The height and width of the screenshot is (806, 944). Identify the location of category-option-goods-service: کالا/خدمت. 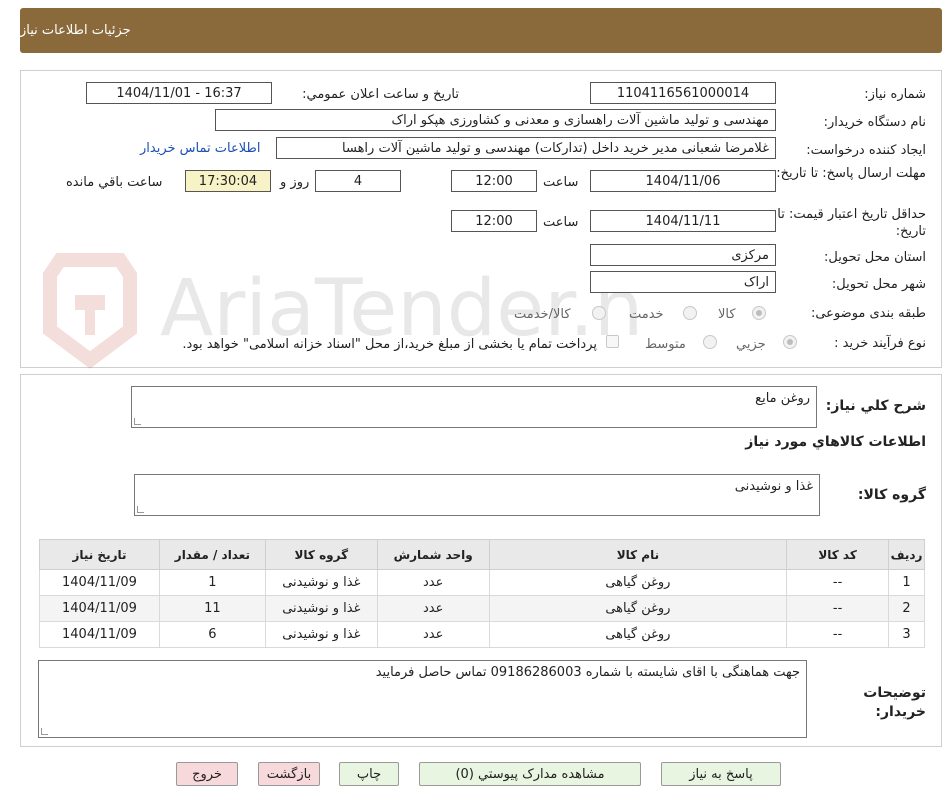
(542, 314).